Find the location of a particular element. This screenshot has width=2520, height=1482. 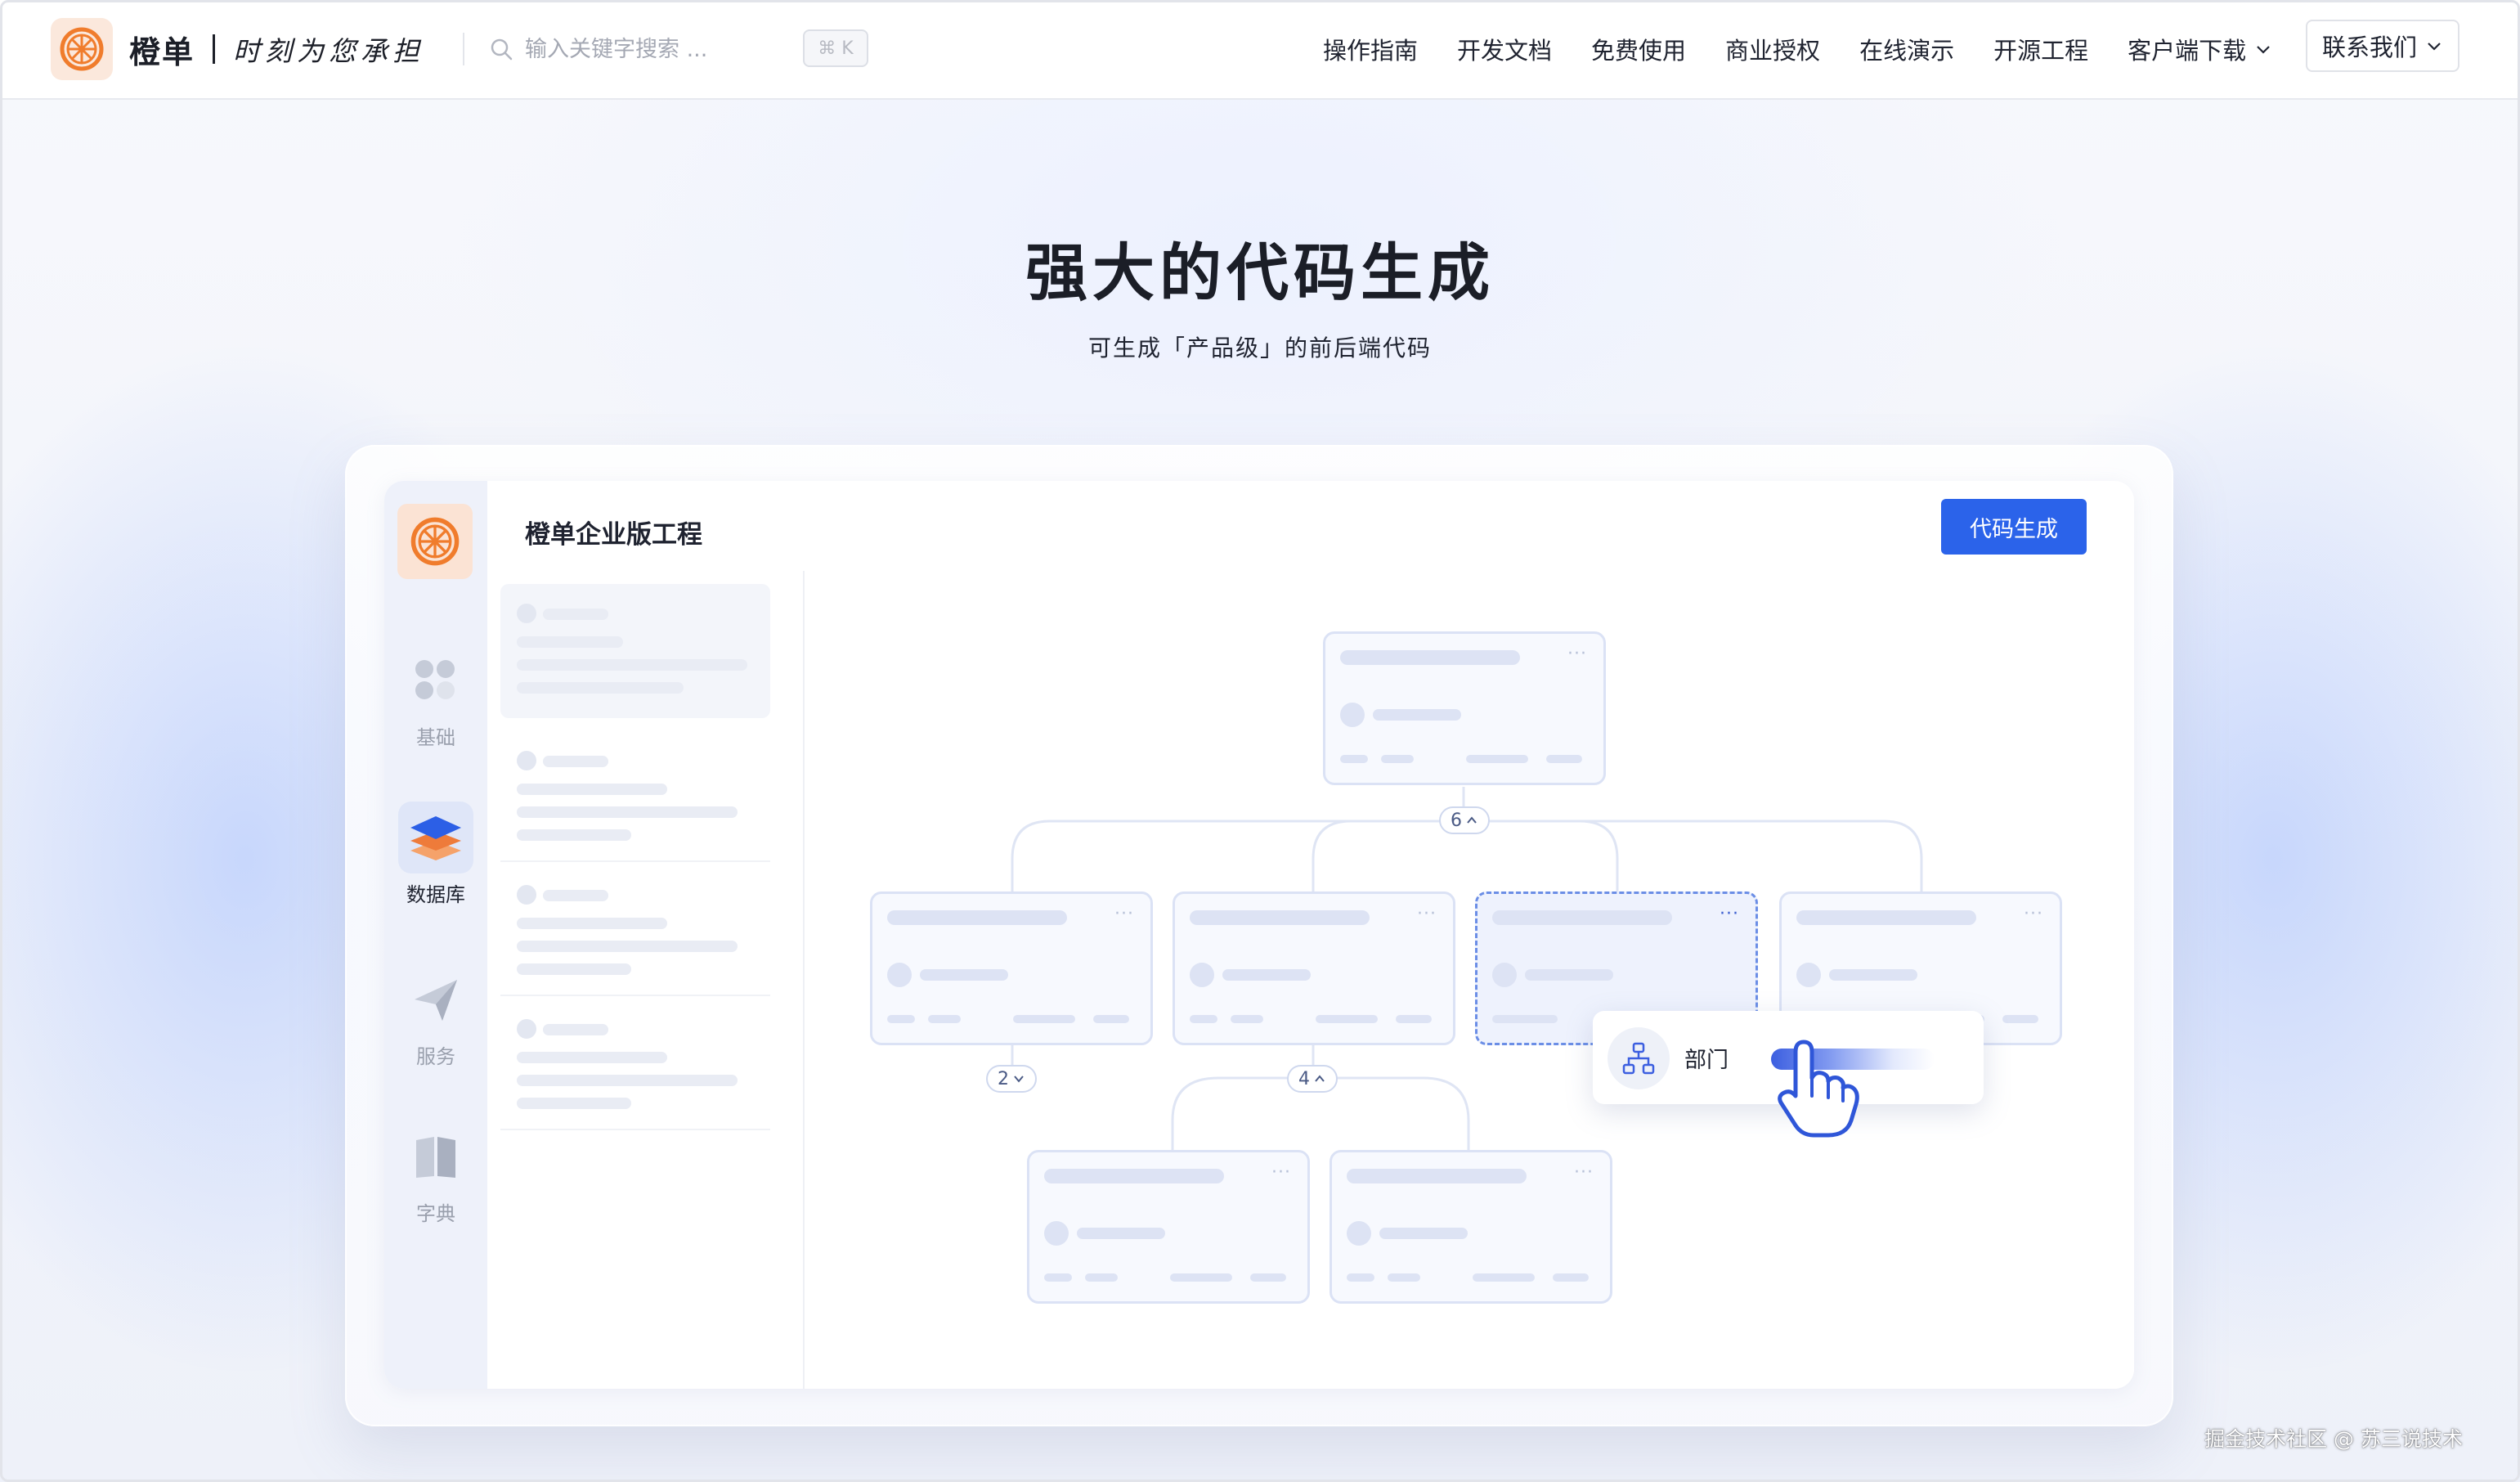

main-nav: 操作指南 开发文档 免费使用 商业授权 在线演示 开源工程 客户端下载 is located at coordinates (1797, 49).